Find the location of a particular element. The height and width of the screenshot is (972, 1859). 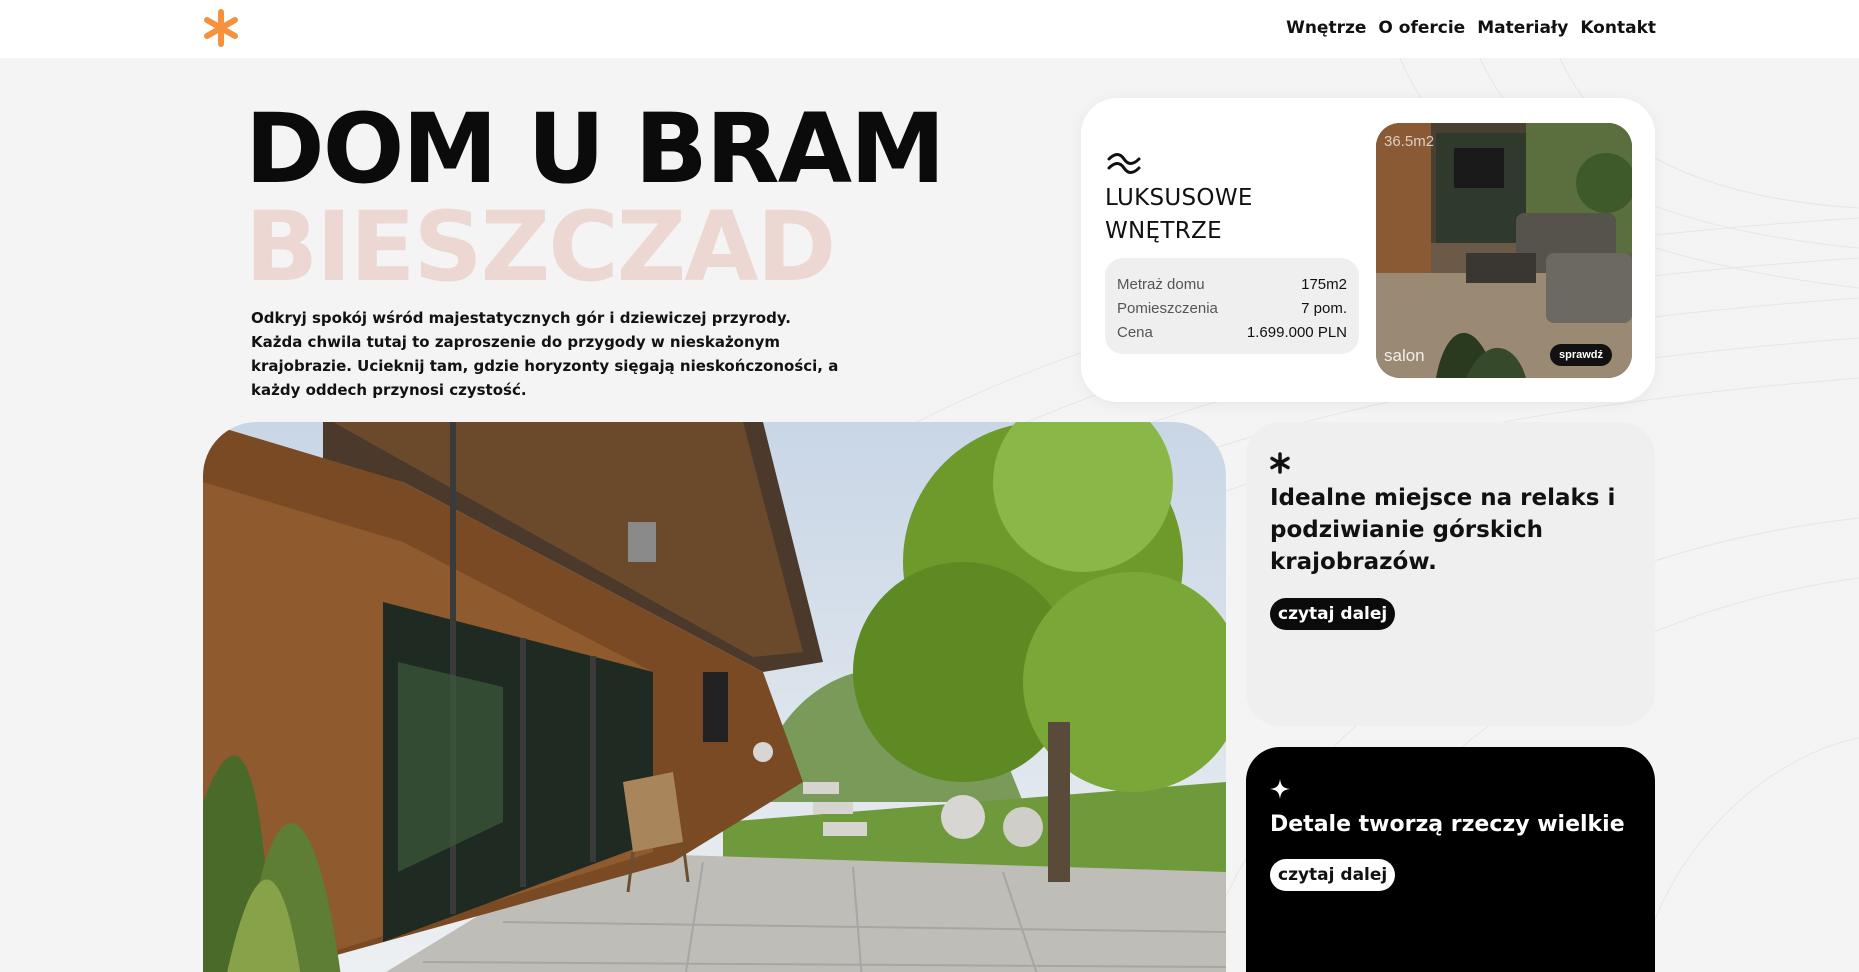

hero-title: DOM U BRAM BIESZCZAD is located at coordinates (595, 198).